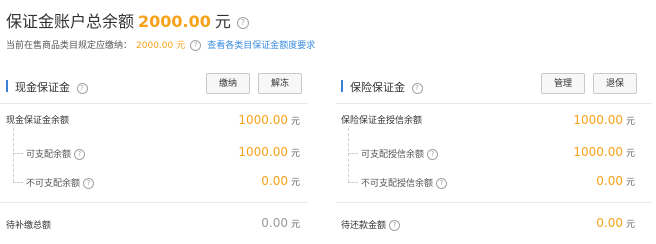 The image size is (656, 244). Describe the element at coordinates (60, 182) in the screenshot. I see `cash-unavailable-label: 不可支配余额?` at that location.